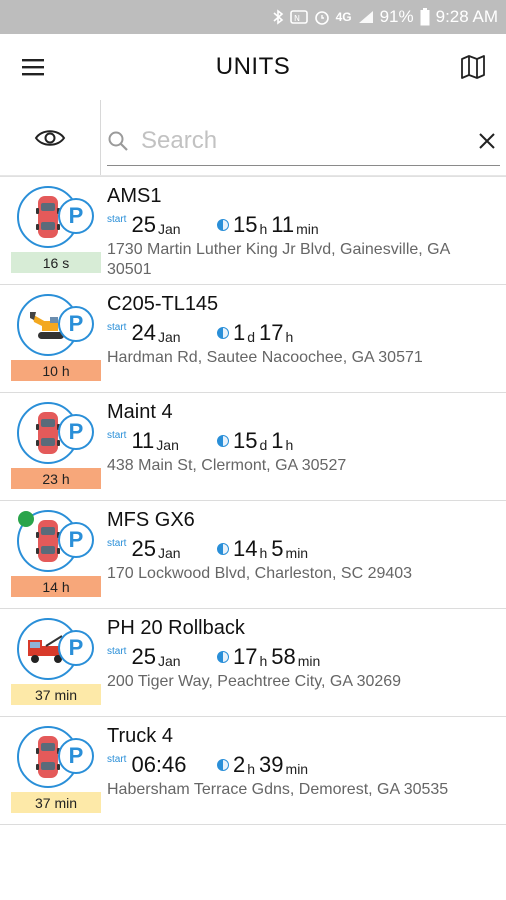  What do you see at coordinates (277, 440) in the screenshot?
I see `duration-value-2: 1` at bounding box center [277, 440].